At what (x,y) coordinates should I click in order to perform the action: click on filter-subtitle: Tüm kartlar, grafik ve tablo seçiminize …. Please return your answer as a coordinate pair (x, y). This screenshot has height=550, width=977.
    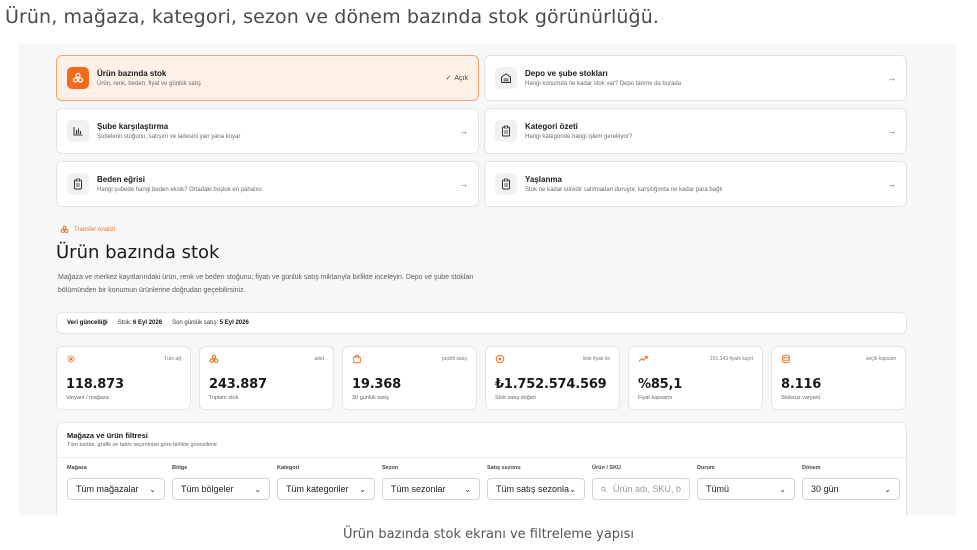
    Looking at the image, I should click on (143, 445).